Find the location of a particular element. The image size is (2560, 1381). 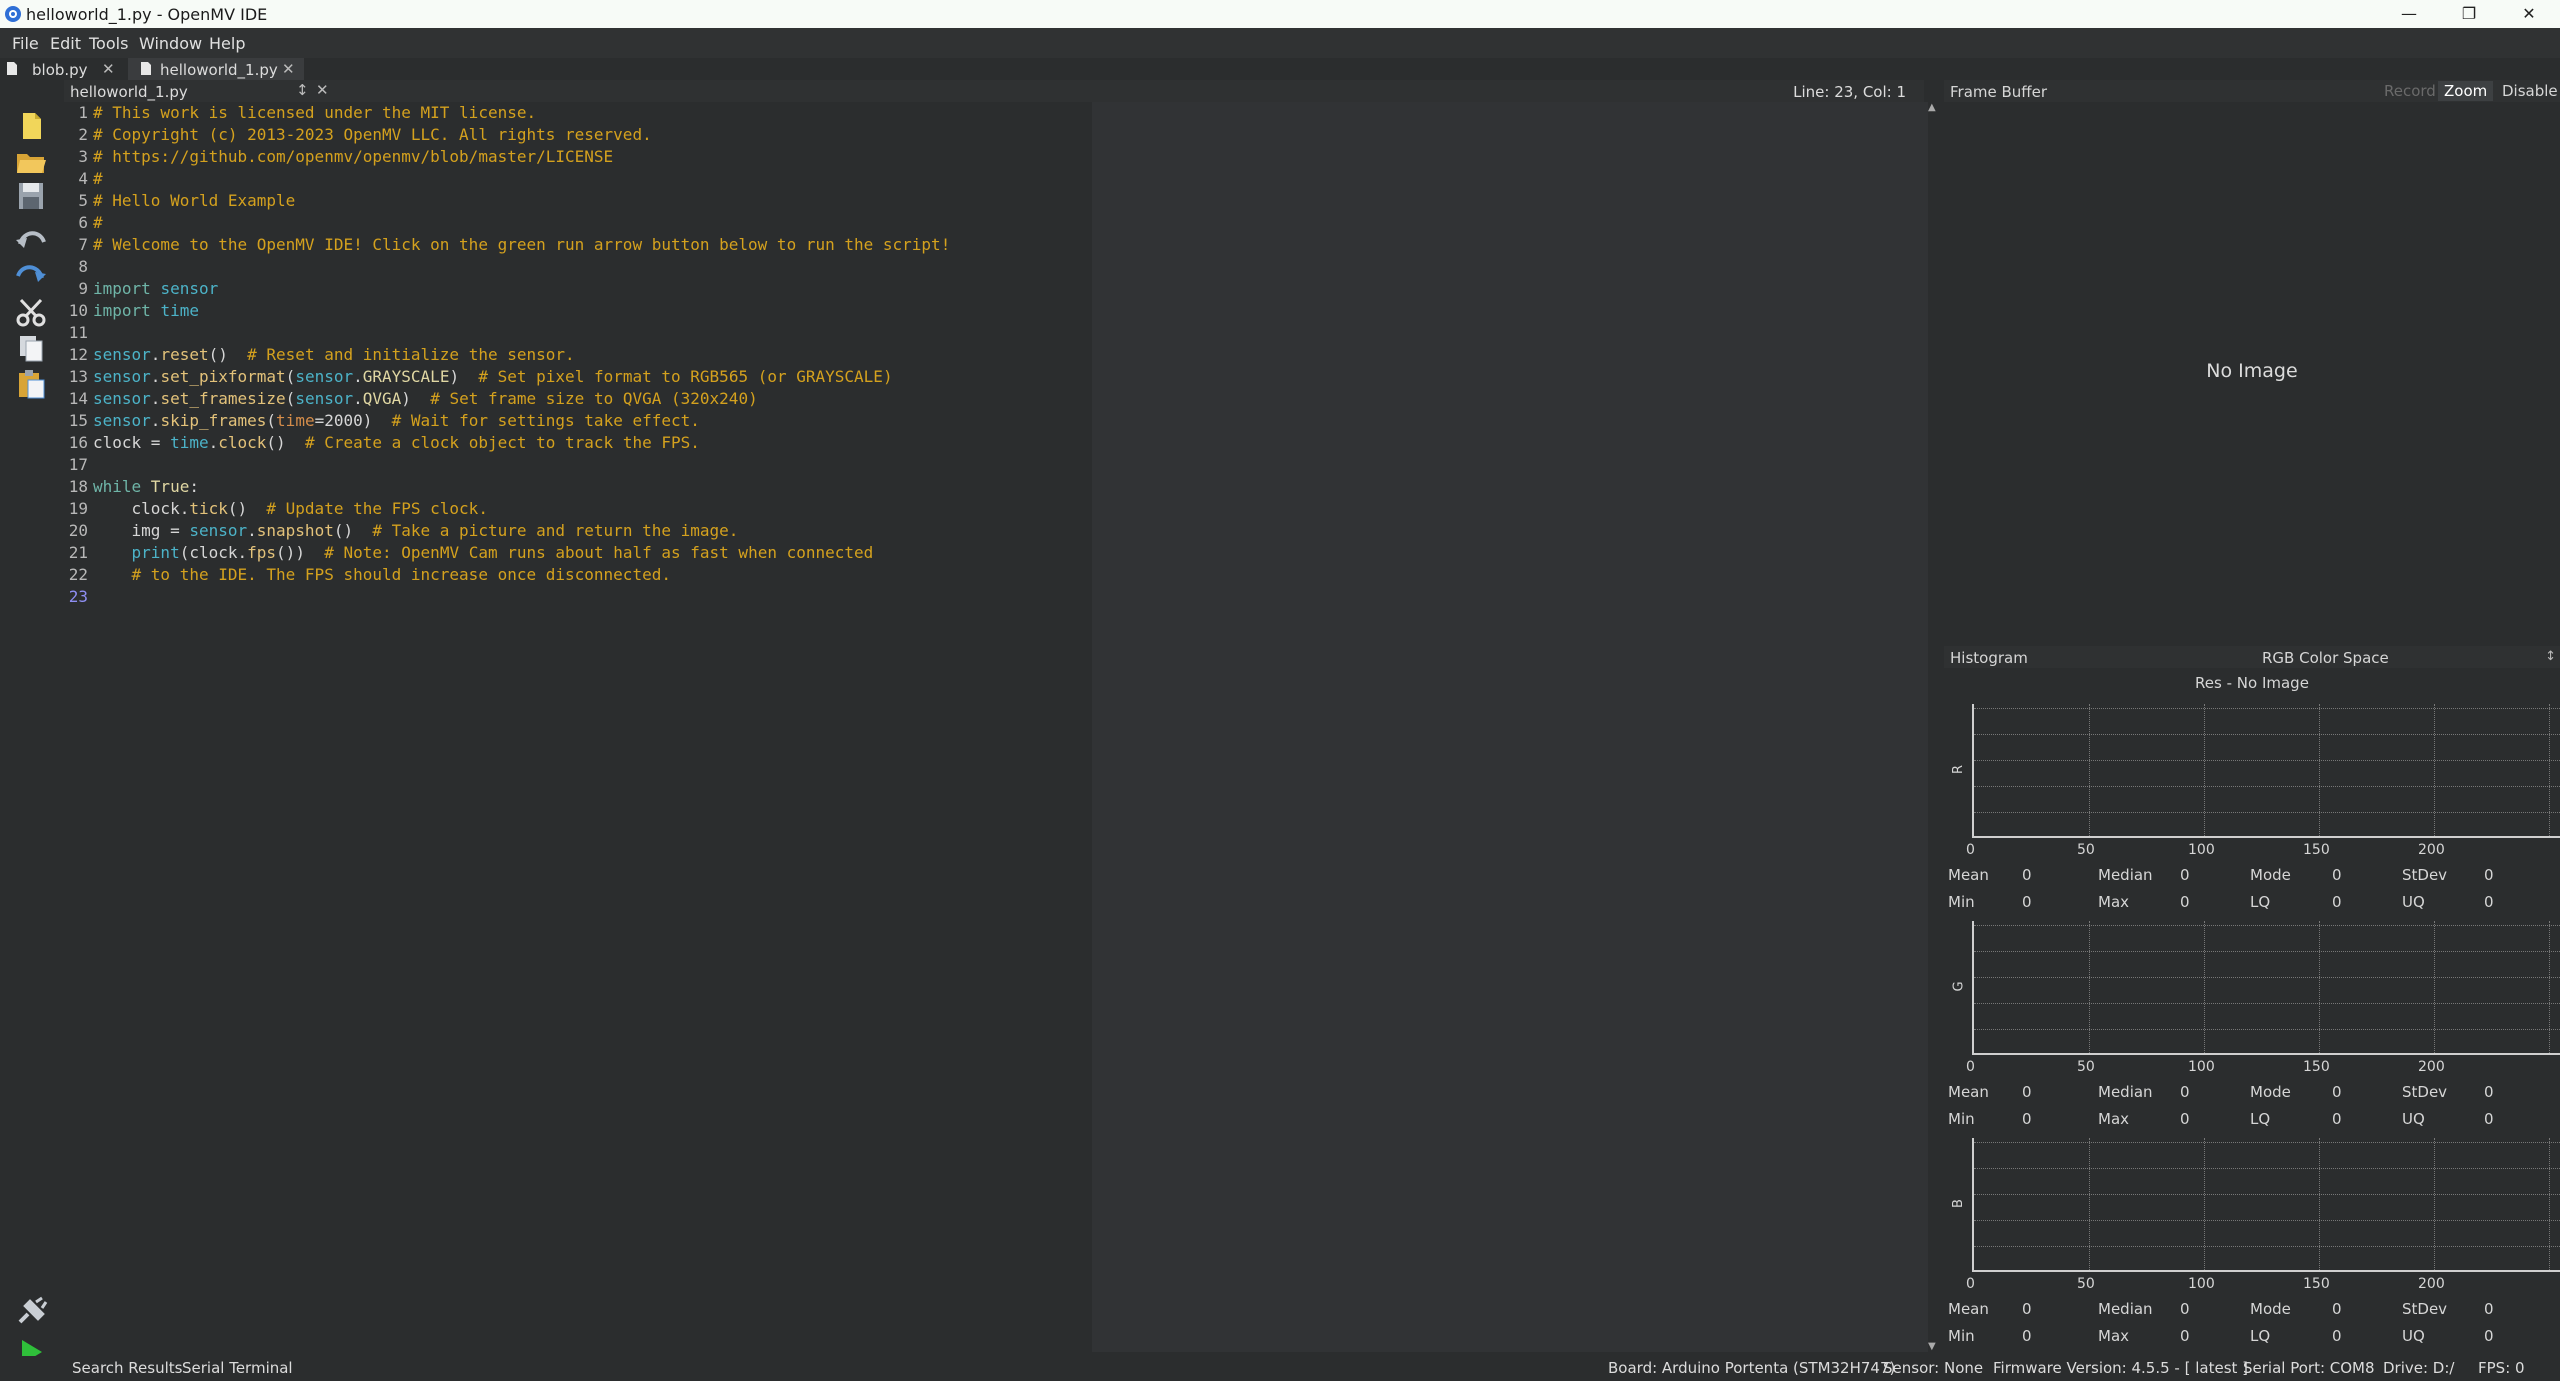

search-results-tab: Search Results is located at coordinates (127, 1368).